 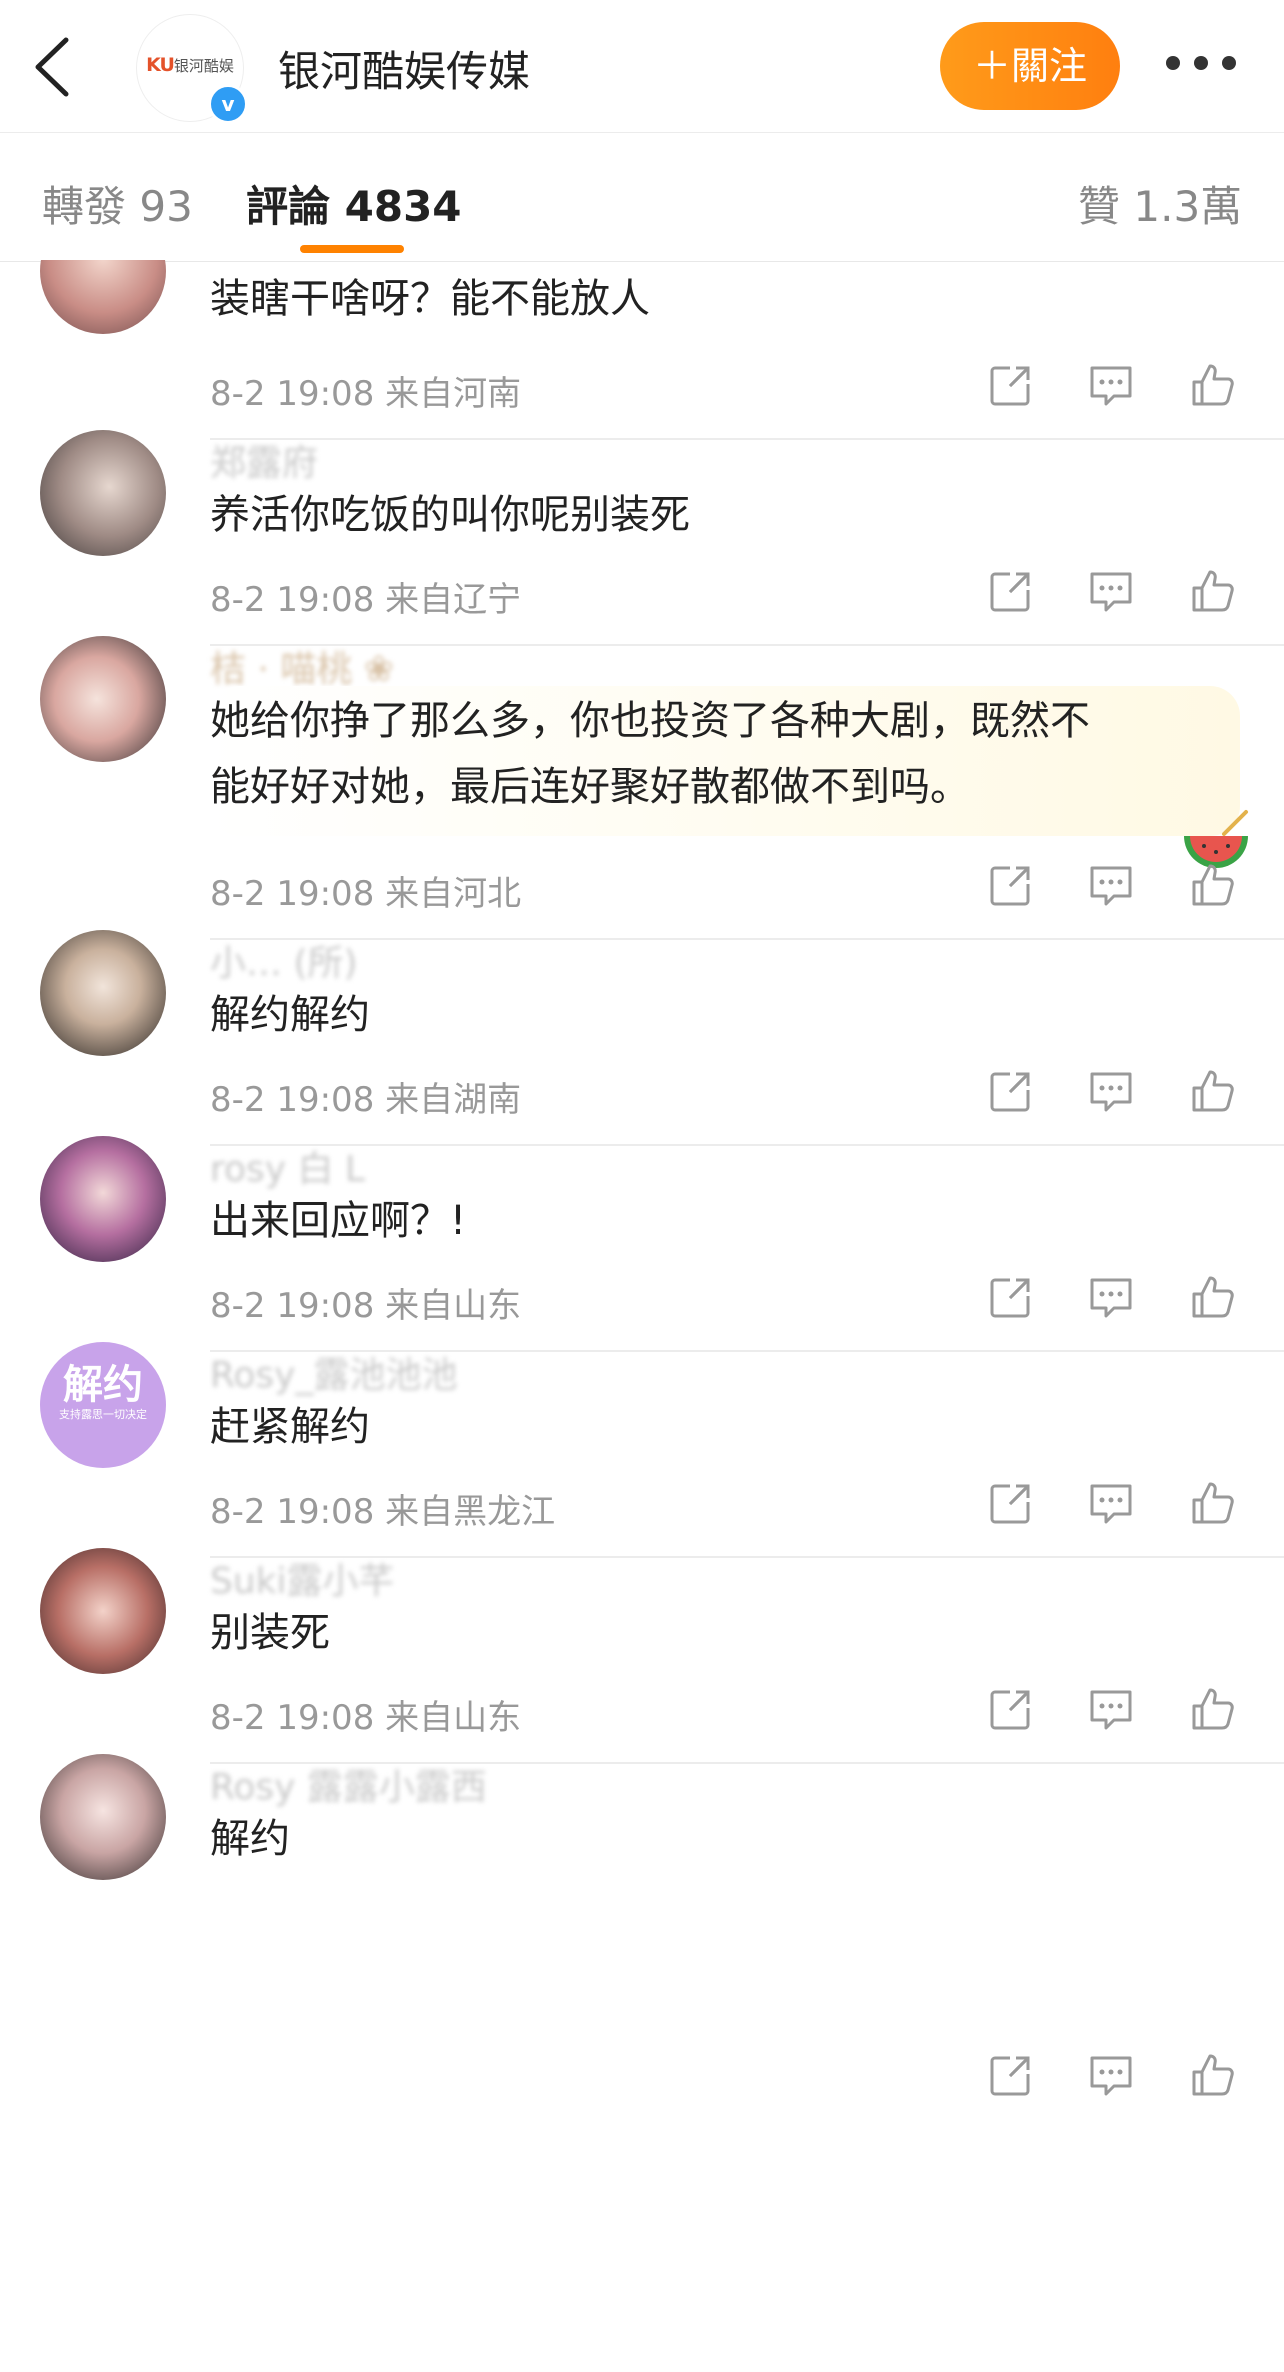 What do you see at coordinates (203, 66) in the screenshot?
I see `logo-cn-text: 银河酷娱` at bounding box center [203, 66].